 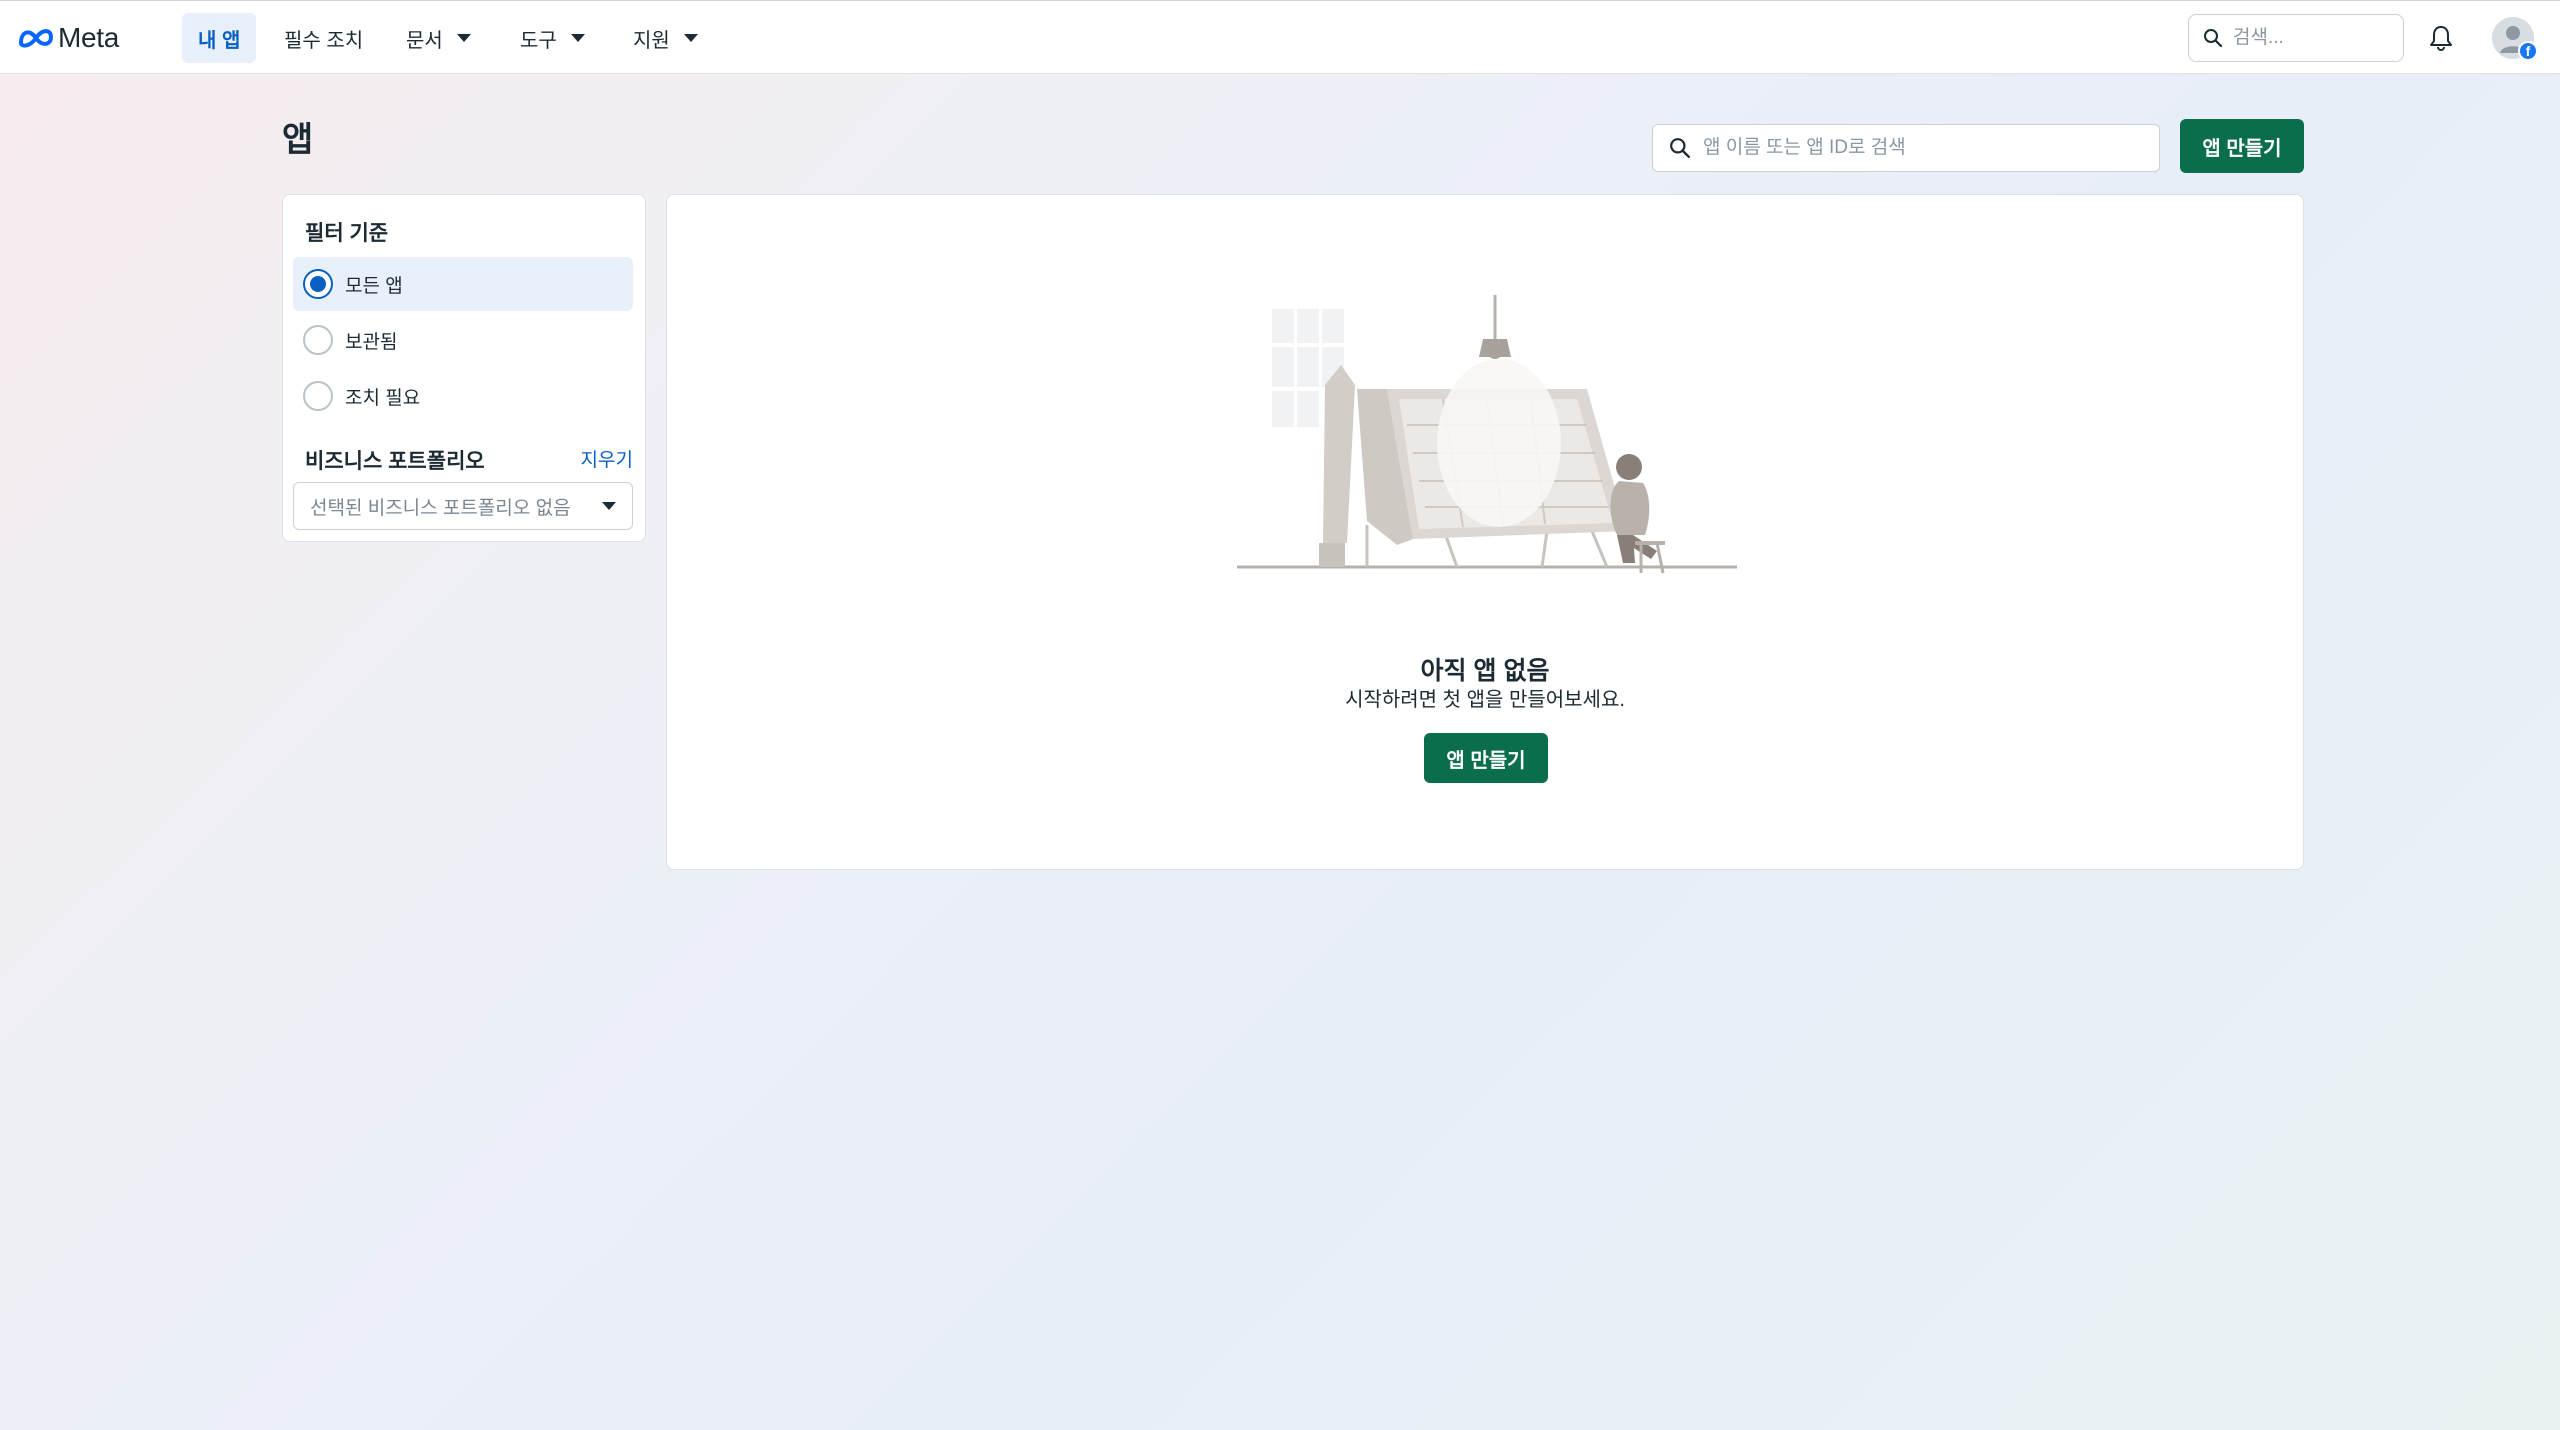 I want to click on business-portfolio-select: 선택된 비즈니스 포트폴리오 없음, so click(x=463, y=506).